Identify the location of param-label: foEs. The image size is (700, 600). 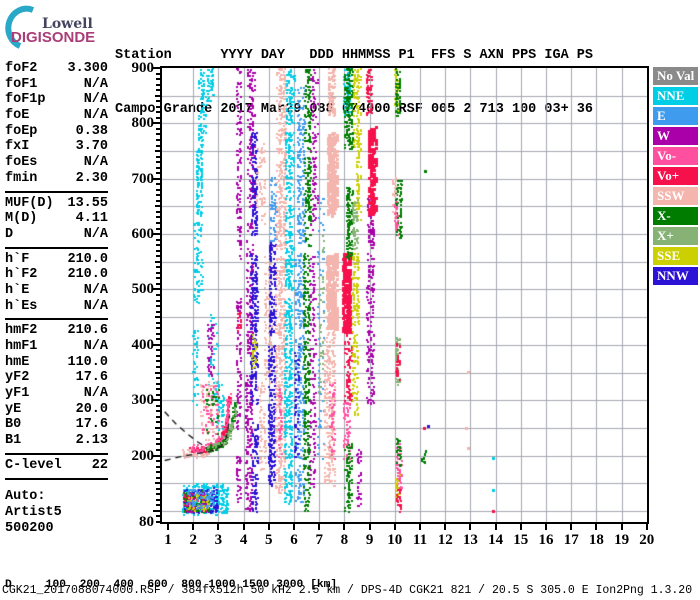
(21, 163).